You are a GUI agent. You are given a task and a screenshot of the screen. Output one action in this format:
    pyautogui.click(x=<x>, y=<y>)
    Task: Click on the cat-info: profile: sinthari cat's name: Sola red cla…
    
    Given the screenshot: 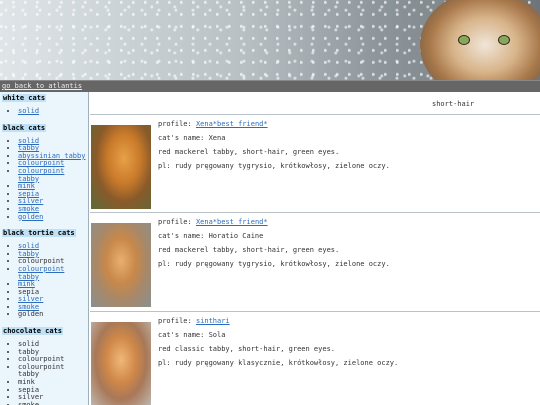 What is the action you would take?
    pyautogui.click(x=278, y=346)
    